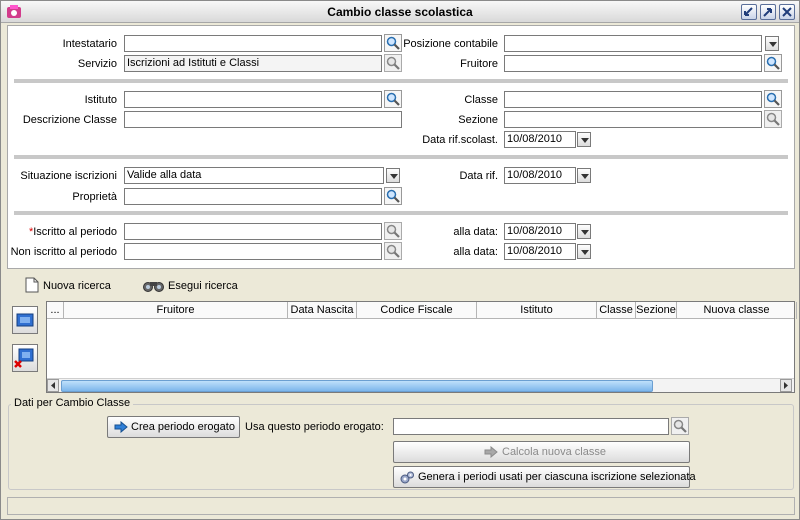 This screenshot has height=520, width=800. Describe the element at coordinates (253, 251) in the screenshot. I see `non-iscritto-al-periodo-field` at that location.